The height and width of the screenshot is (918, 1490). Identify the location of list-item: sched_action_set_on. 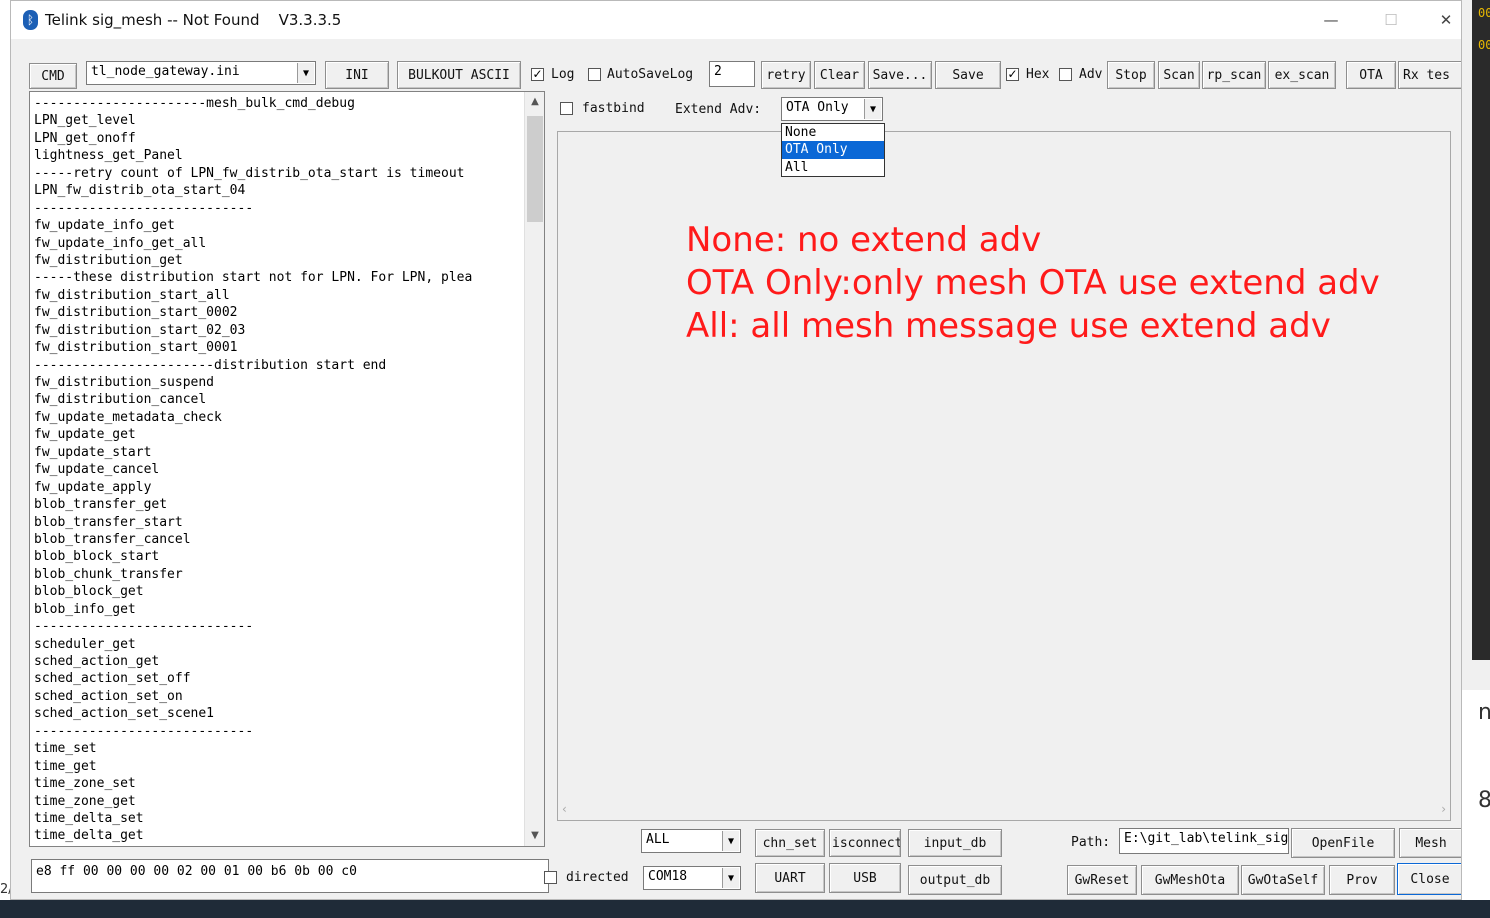
(278, 696).